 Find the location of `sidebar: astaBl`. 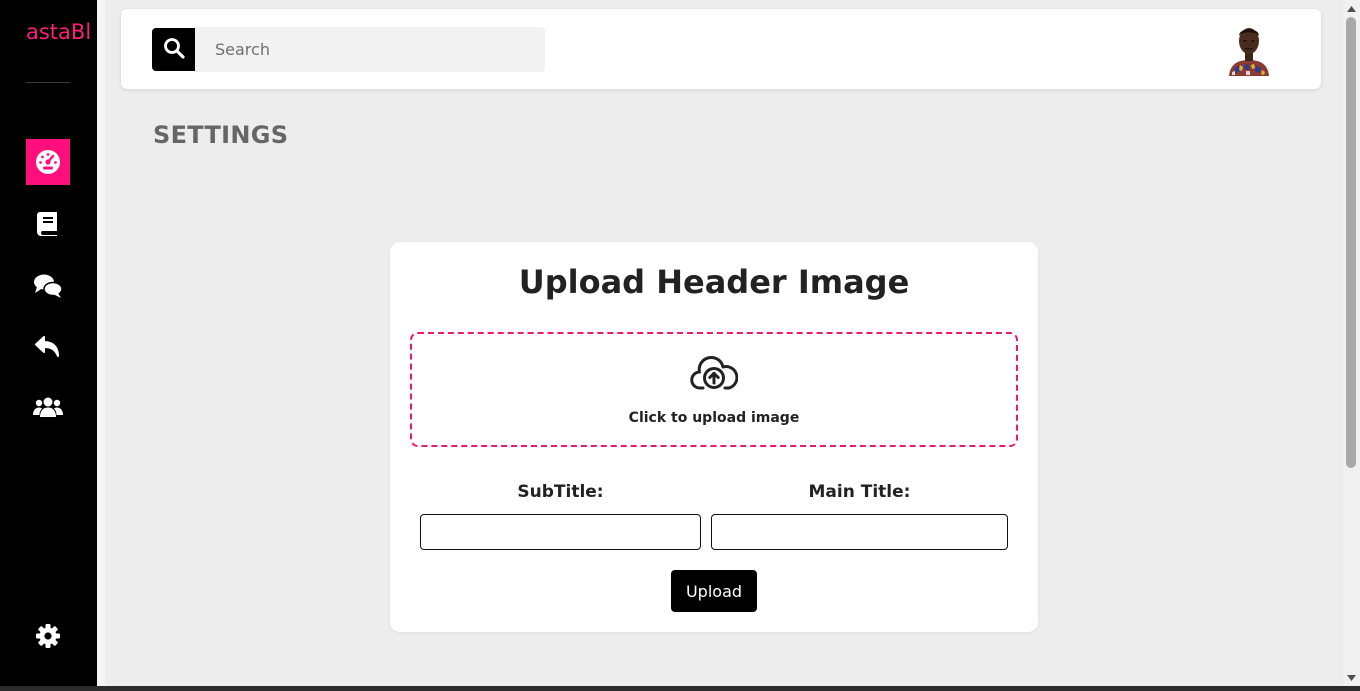

sidebar: astaBl is located at coordinates (48, 343).